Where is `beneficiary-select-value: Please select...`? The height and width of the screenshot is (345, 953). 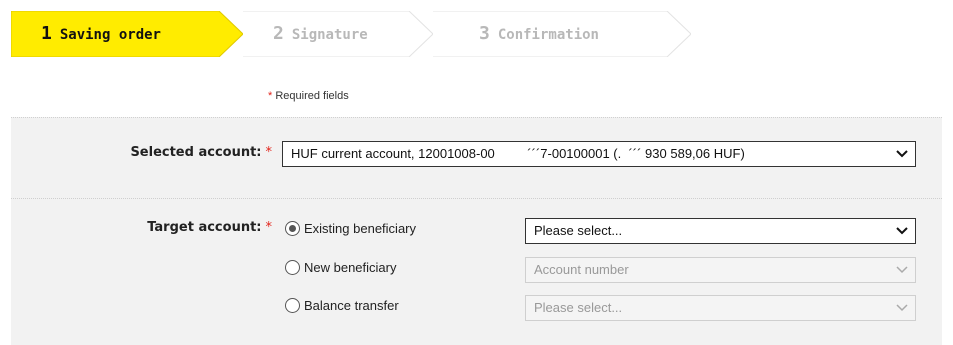
beneficiary-select-value: Please select... is located at coordinates (578, 230).